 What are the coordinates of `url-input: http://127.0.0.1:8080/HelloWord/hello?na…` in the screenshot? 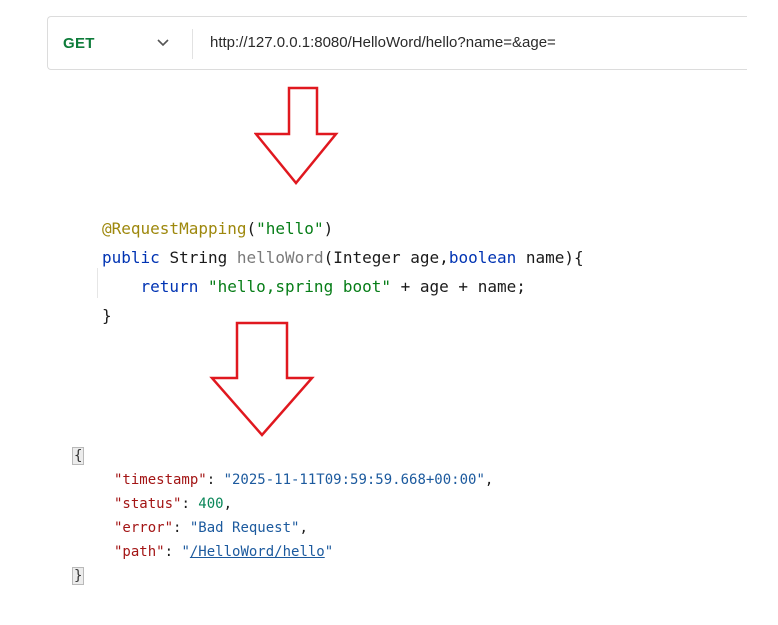 It's located at (383, 42).